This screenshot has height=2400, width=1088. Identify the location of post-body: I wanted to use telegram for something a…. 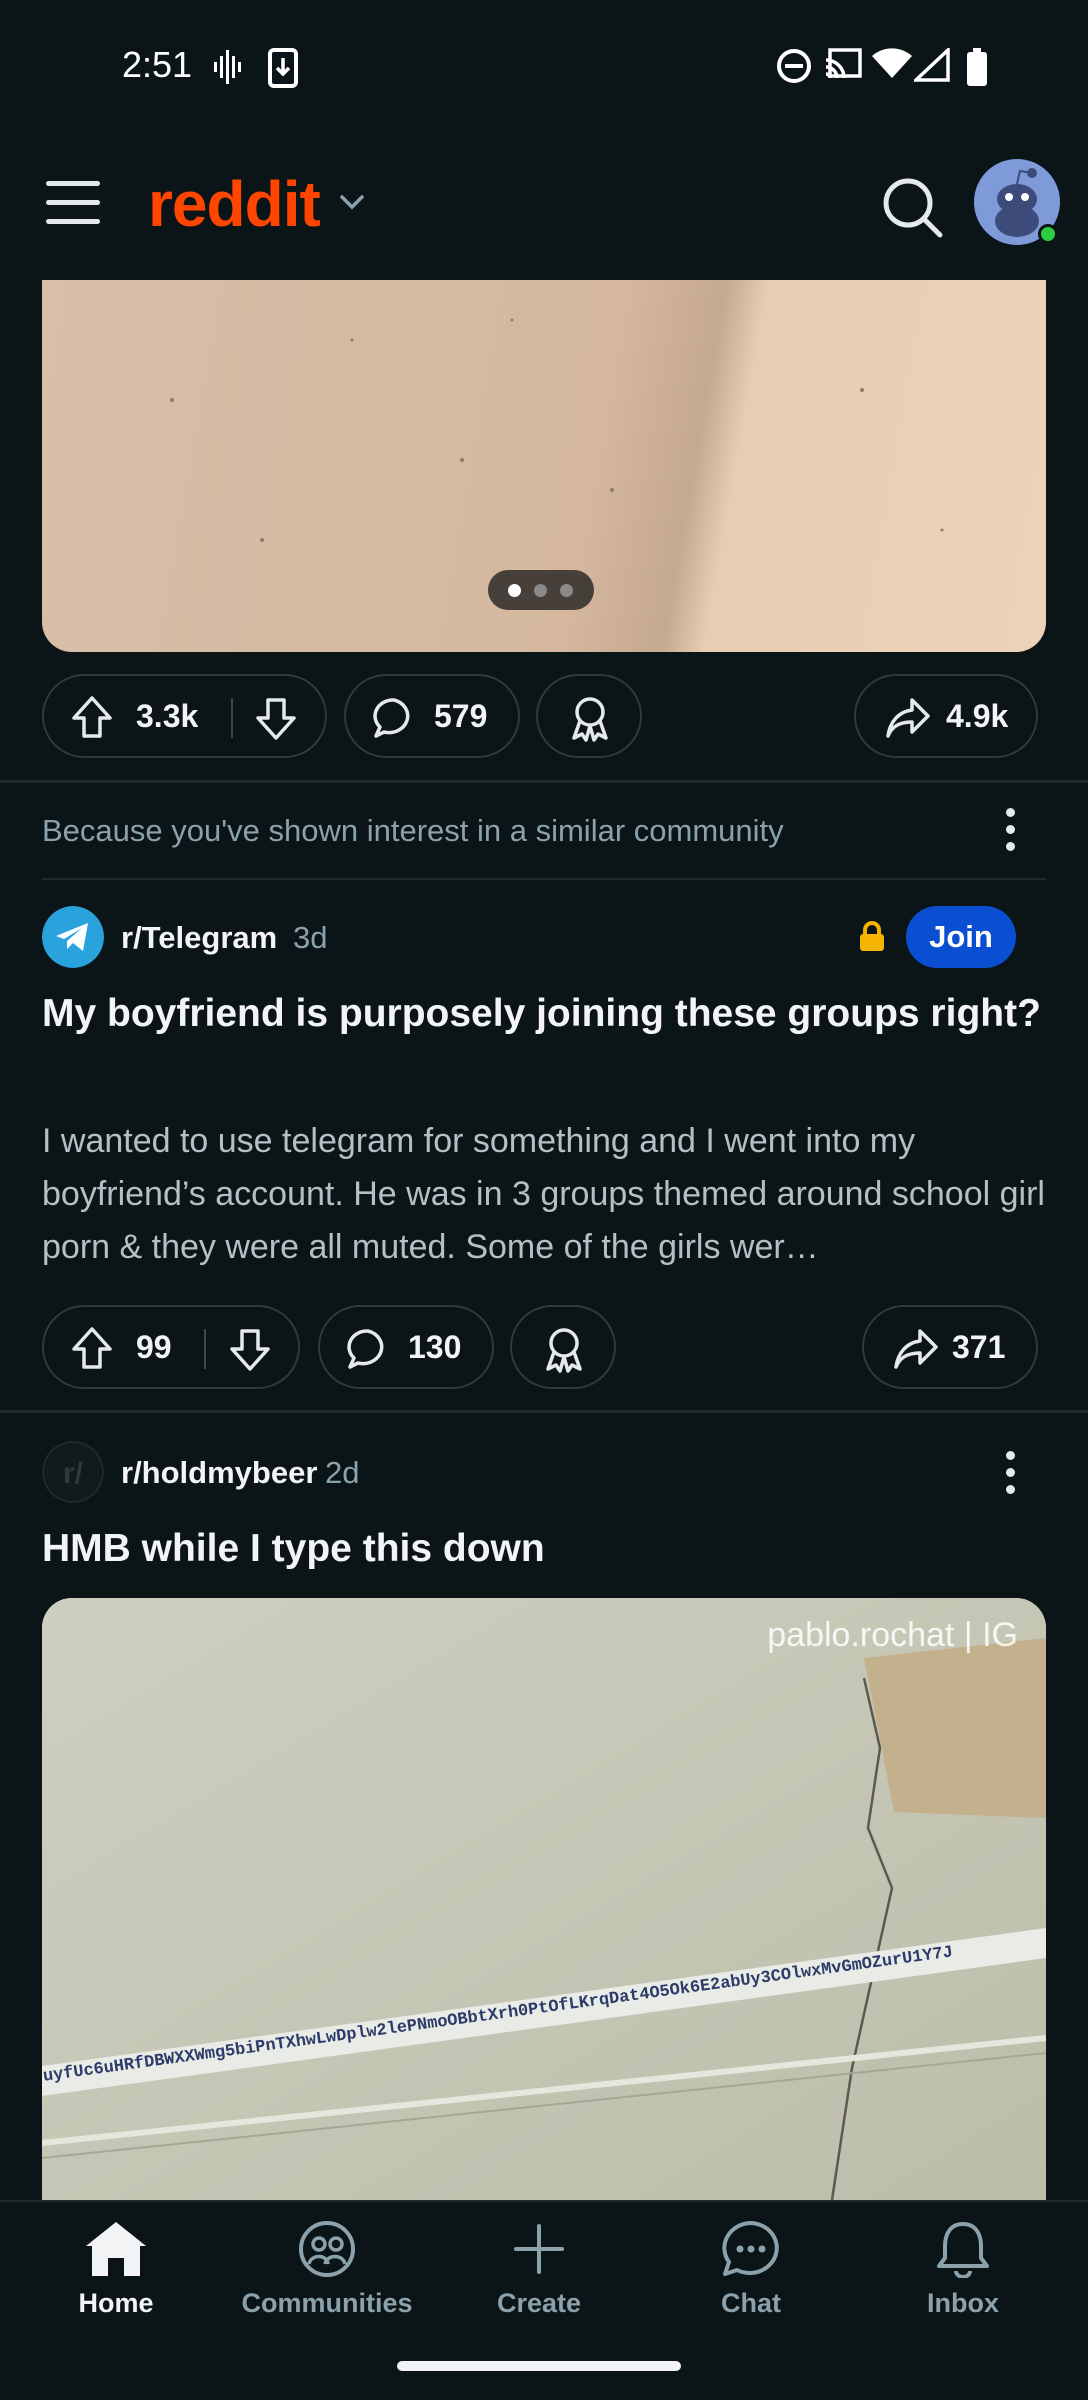
(547, 1195).